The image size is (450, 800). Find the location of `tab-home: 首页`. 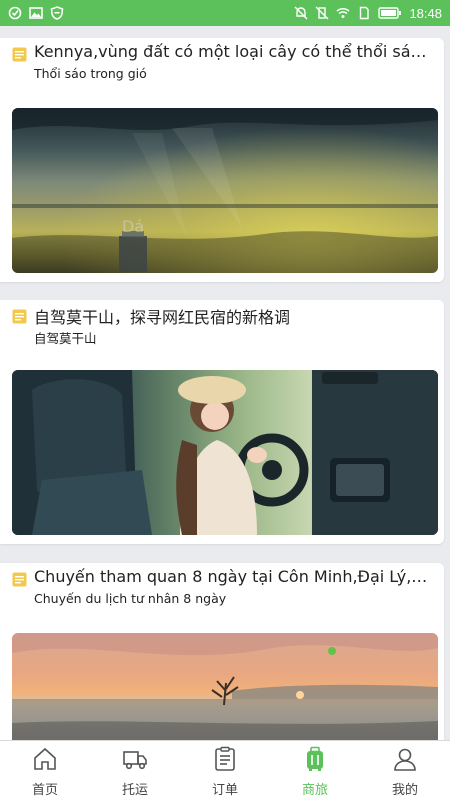

tab-home: 首页 is located at coordinates (45, 770).